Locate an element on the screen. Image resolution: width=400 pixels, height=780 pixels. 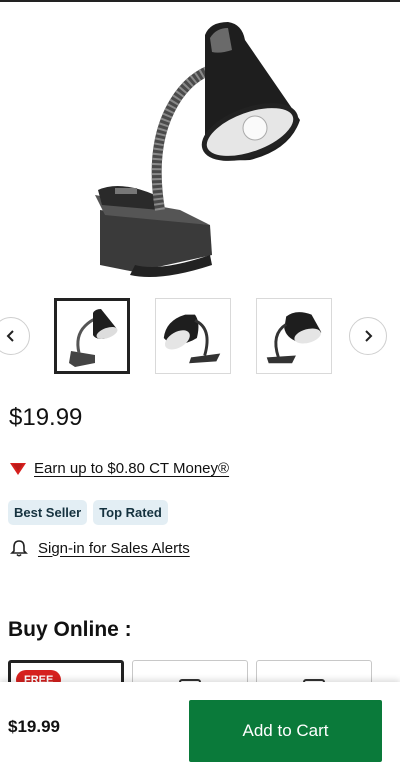
best-seller-badge: Best Seller is located at coordinates (48, 512).